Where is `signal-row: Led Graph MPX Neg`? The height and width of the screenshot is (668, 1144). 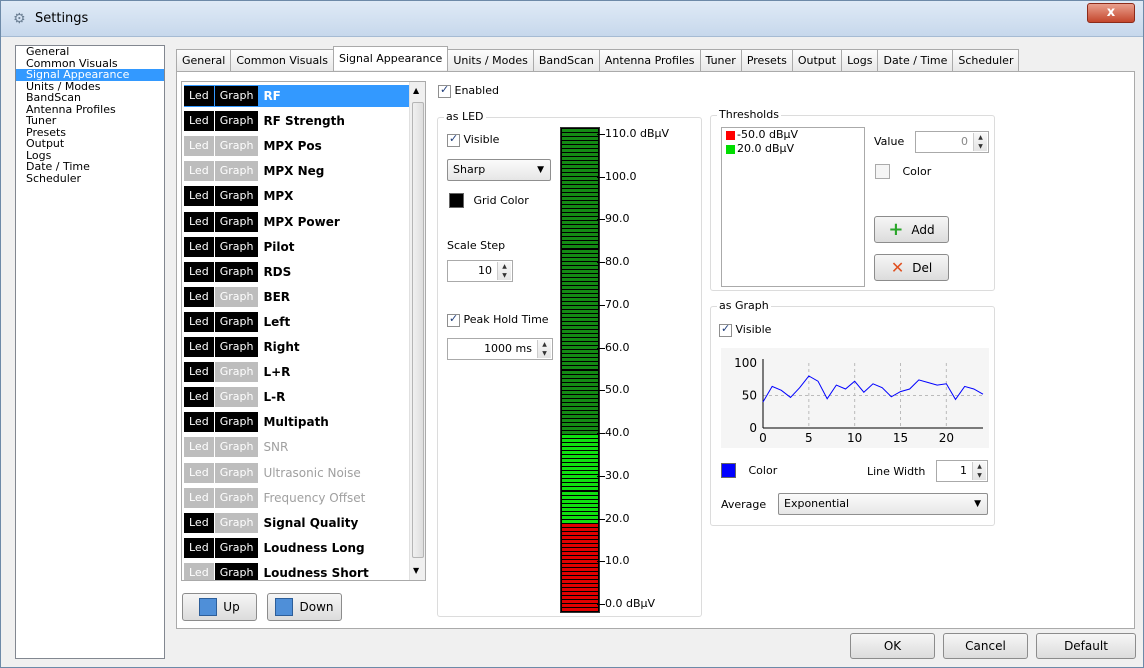
signal-row: Led Graph MPX Neg is located at coordinates (296, 171).